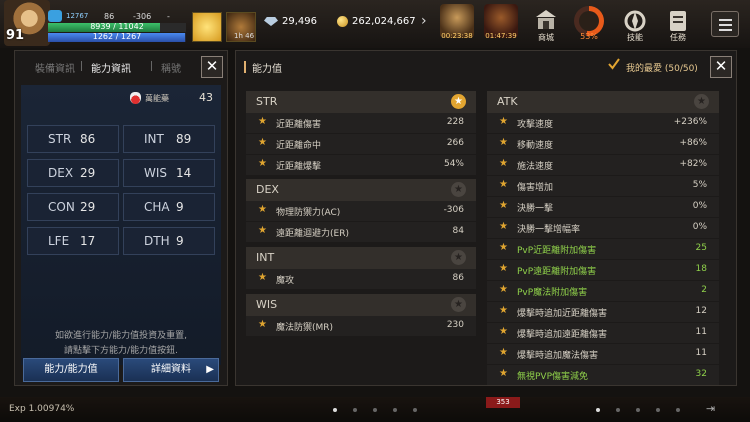 Image resolution: width=750 pixels, height=422 pixels. I want to click on stat-str: STR 86, so click(73, 139).